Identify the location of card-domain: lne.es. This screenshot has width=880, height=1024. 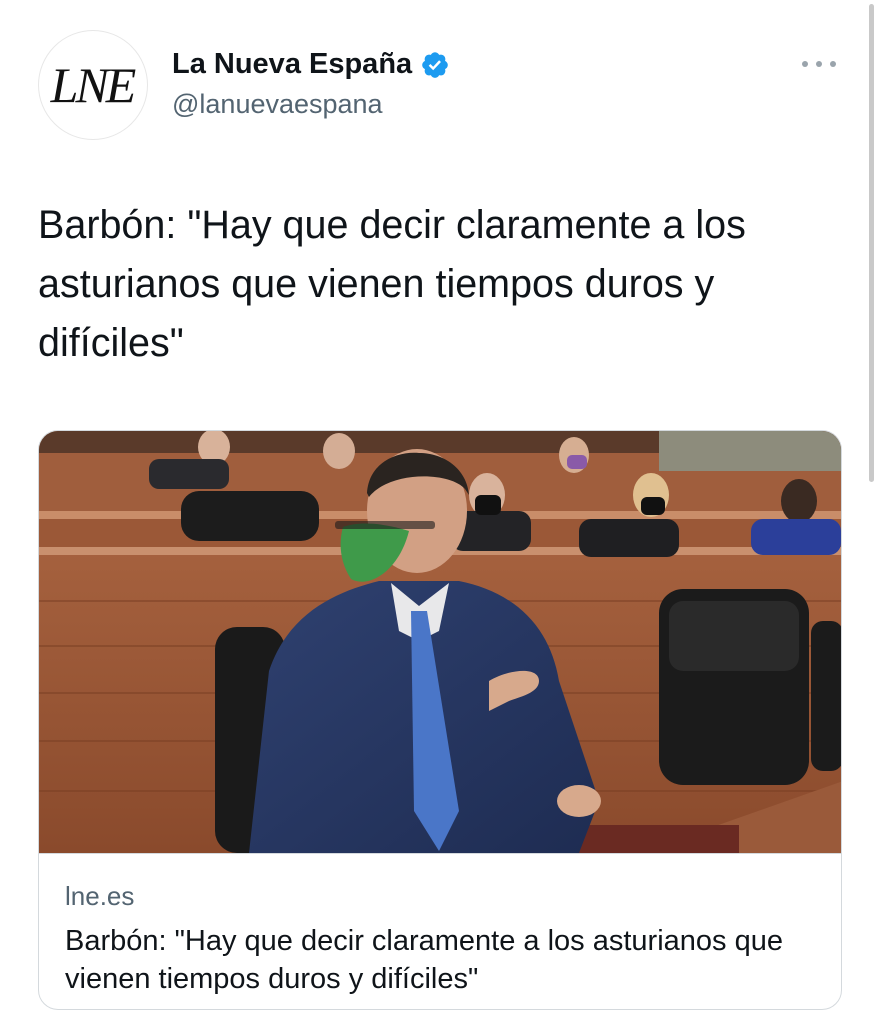
(100, 896).